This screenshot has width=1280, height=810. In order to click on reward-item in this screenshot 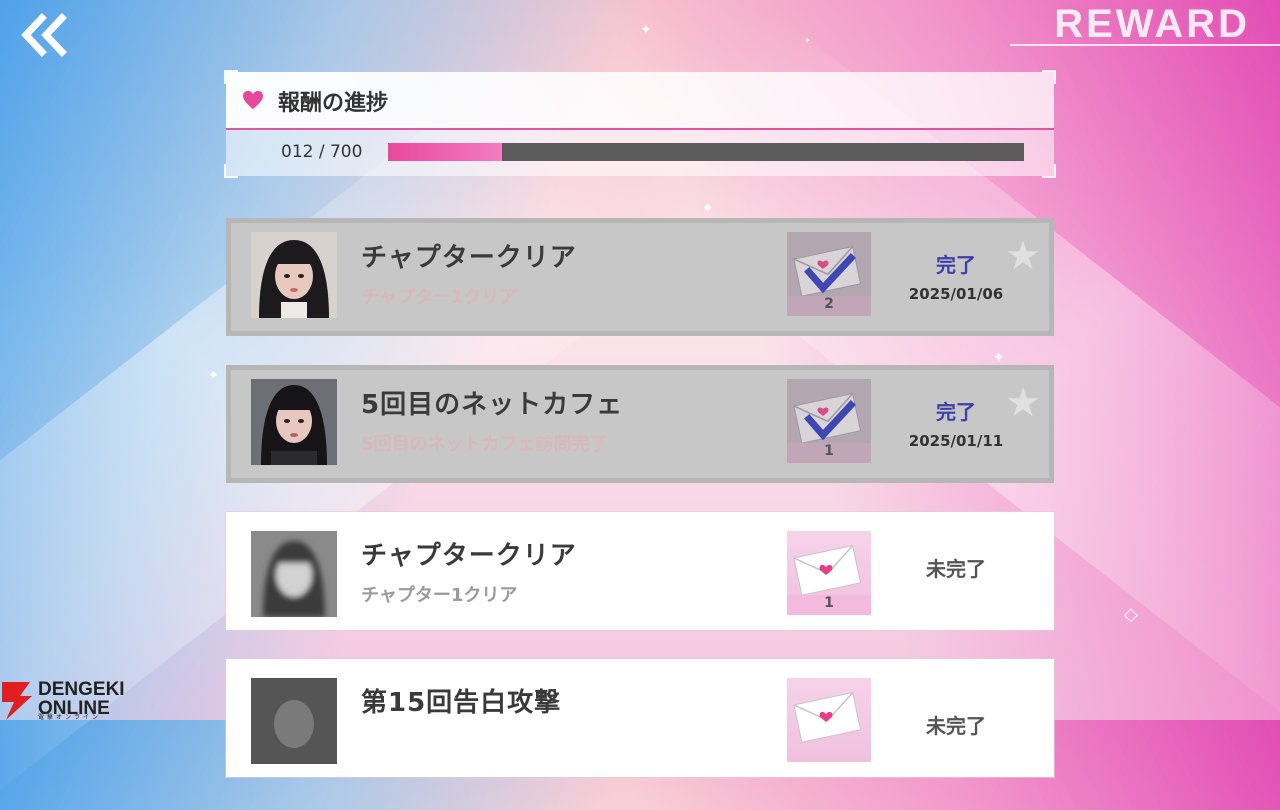, I will do `click(829, 720)`.